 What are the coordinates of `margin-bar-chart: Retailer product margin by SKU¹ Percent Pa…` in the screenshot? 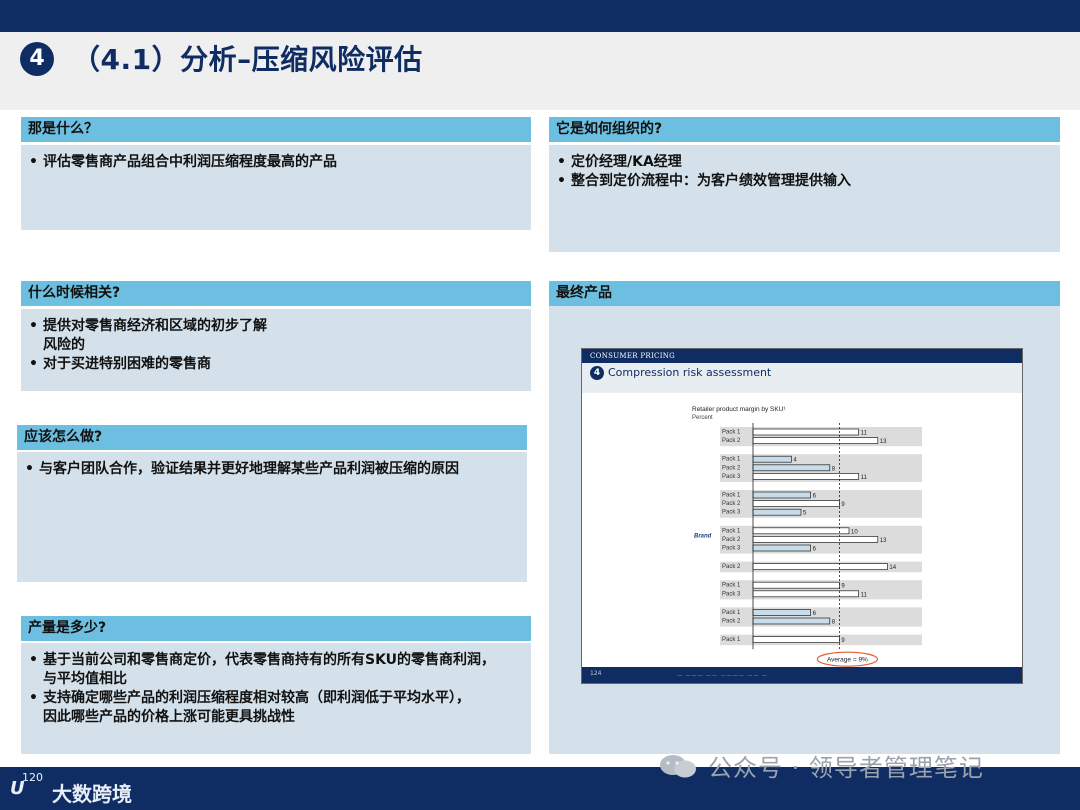 It's located at (807, 536).